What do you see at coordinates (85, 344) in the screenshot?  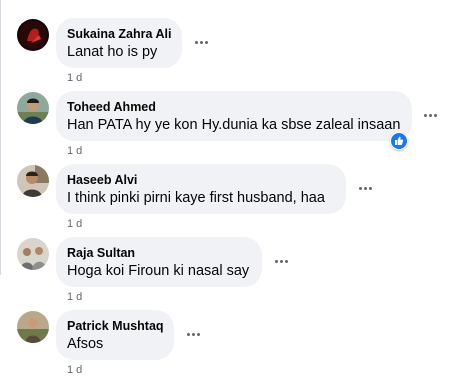 I see `comment-text: Afsos` at bounding box center [85, 344].